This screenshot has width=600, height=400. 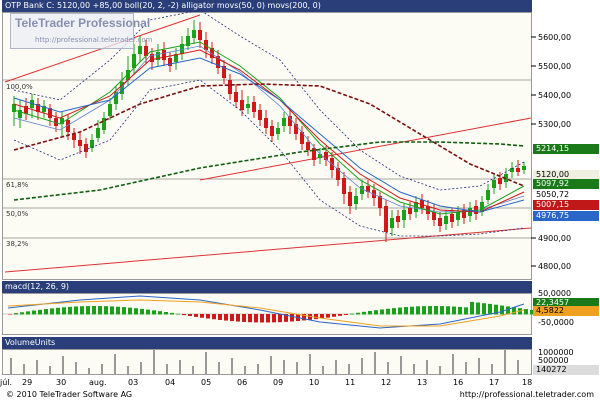 What do you see at coordinates (555, 266) in the screenshot?
I see `price-tick: 4800,00` at bounding box center [555, 266].